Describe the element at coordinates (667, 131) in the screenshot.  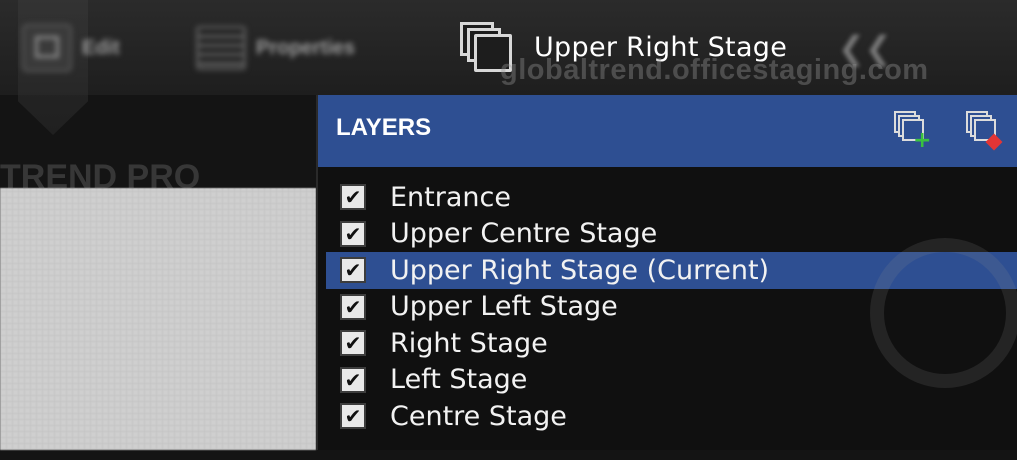
I see `layers-panel-header: LAYERS +` at that location.